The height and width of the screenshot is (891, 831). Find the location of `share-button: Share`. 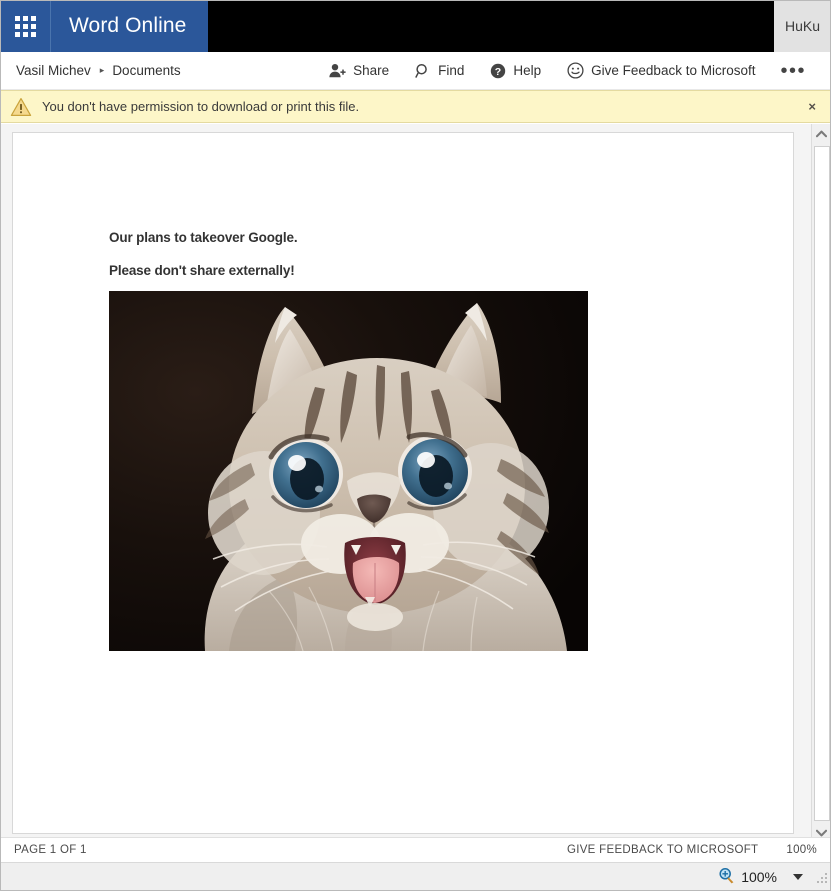

share-button: Share is located at coordinates (359, 70).